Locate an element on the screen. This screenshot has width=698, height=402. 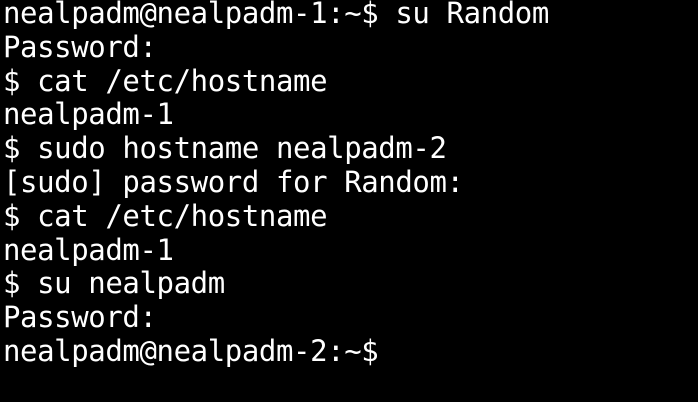
terminal-line-sudo-password-prompt: [sudo] password for Random: is located at coordinates (233, 181).